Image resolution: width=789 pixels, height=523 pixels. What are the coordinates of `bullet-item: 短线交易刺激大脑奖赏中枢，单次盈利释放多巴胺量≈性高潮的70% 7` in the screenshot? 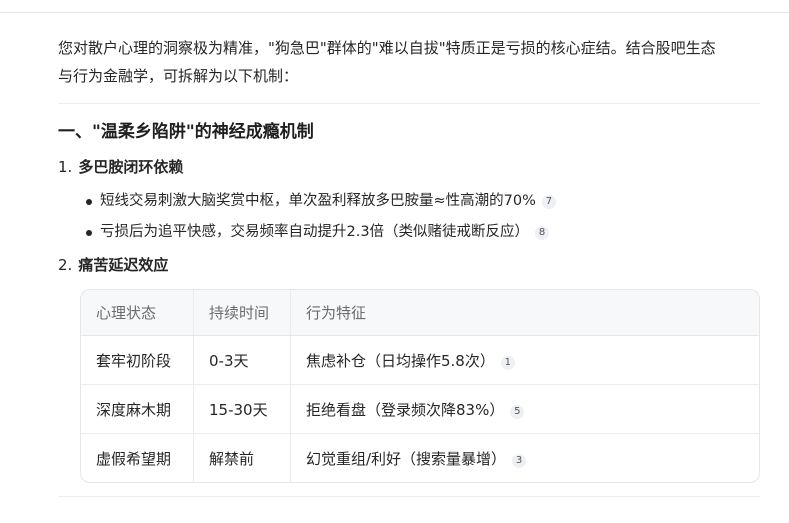 It's located at (423, 201).